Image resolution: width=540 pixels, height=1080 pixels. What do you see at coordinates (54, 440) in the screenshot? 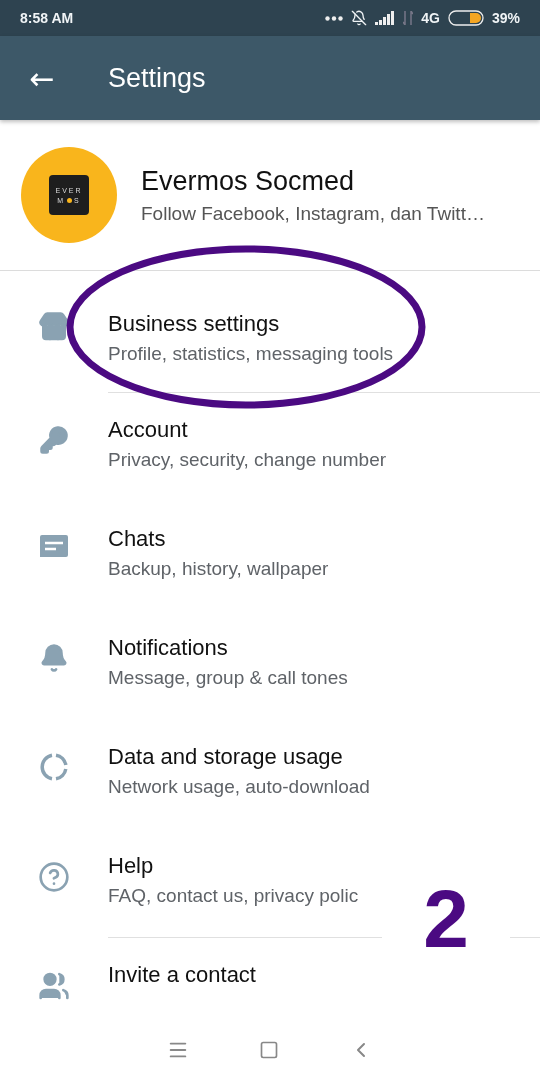
I see `key-icon` at bounding box center [54, 440].